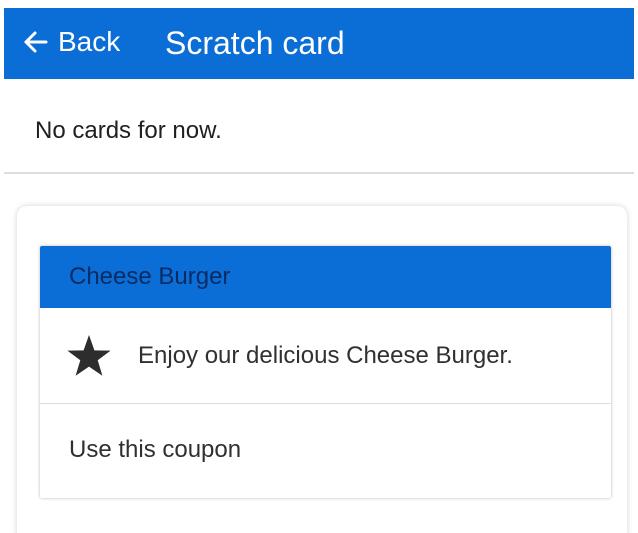 This screenshot has width=638, height=533. What do you see at coordinates (89, 41) in the screenshot?
I see `back-label: Back` at bounding box center [89, 41].